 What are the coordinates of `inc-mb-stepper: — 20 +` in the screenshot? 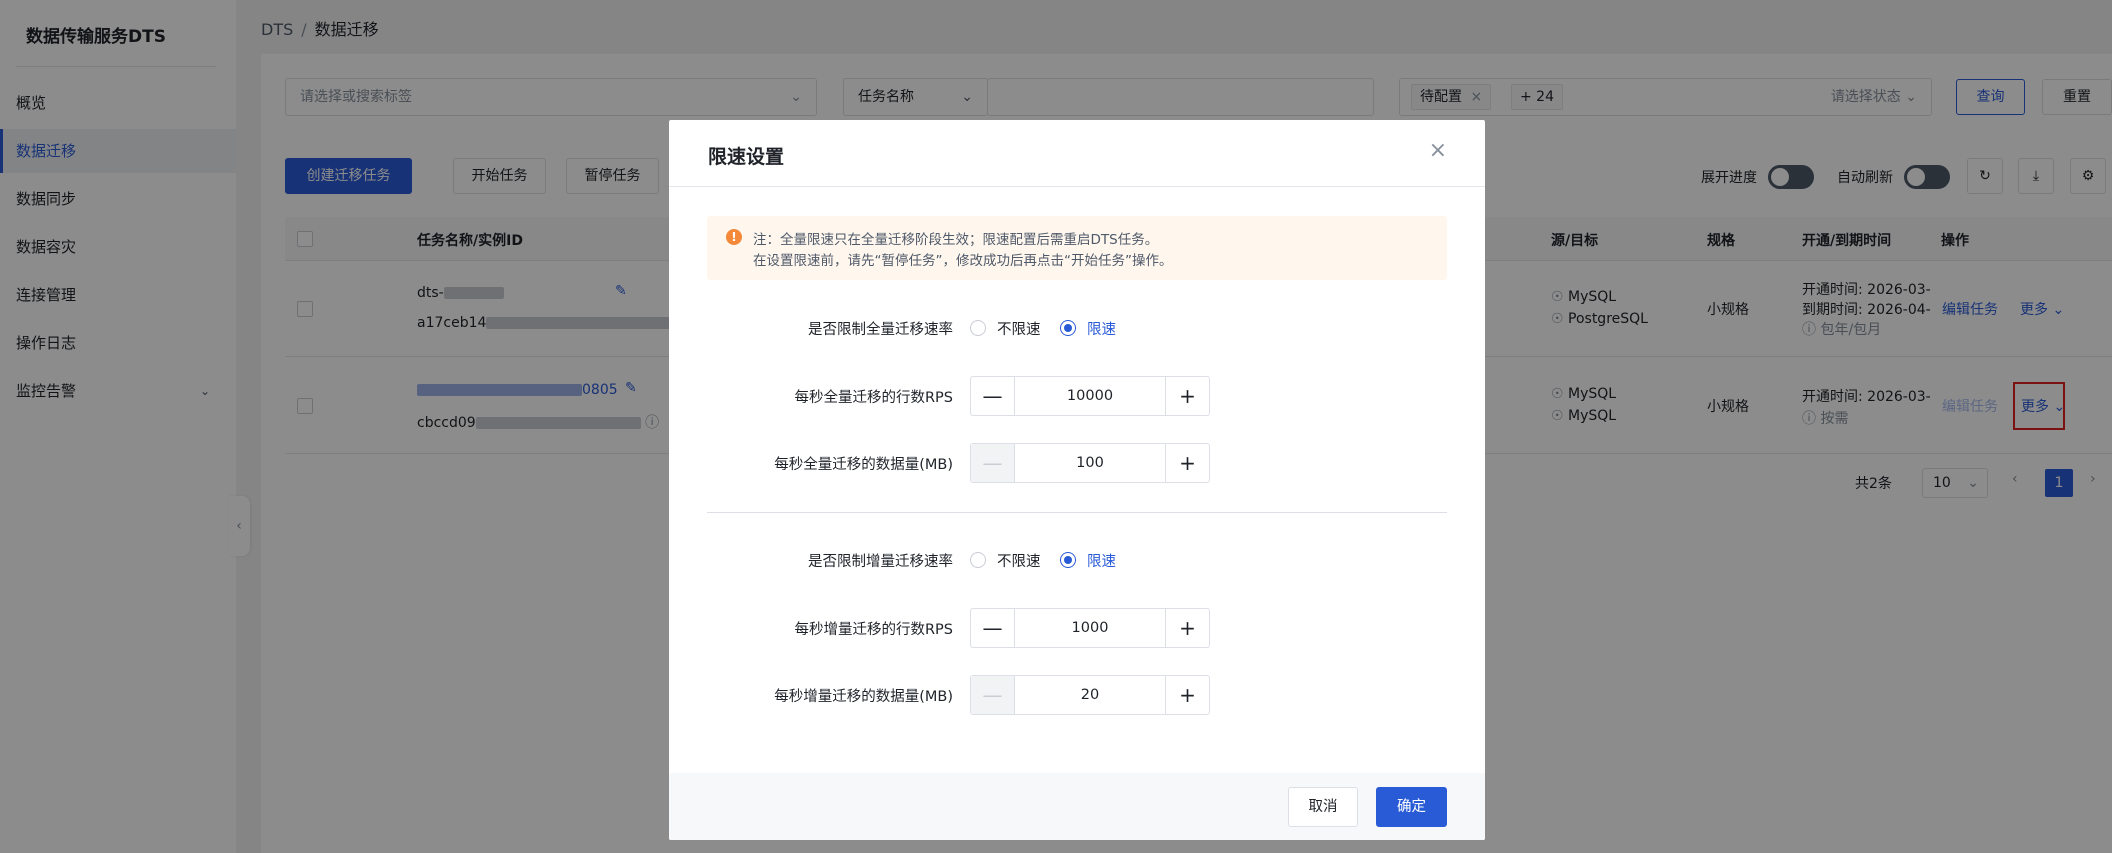 It's located at (1090, 695).